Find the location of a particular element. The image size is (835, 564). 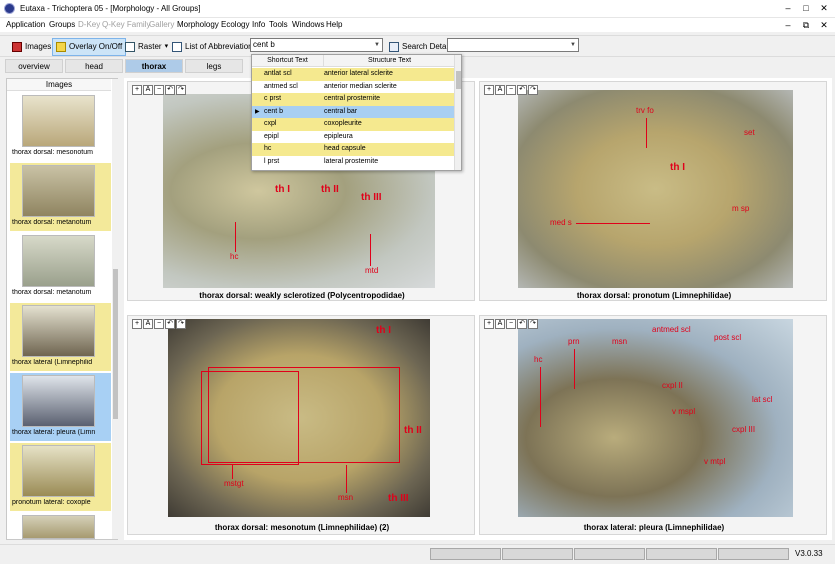

row-structure: central prosternite is located at coordinates (352, 98).